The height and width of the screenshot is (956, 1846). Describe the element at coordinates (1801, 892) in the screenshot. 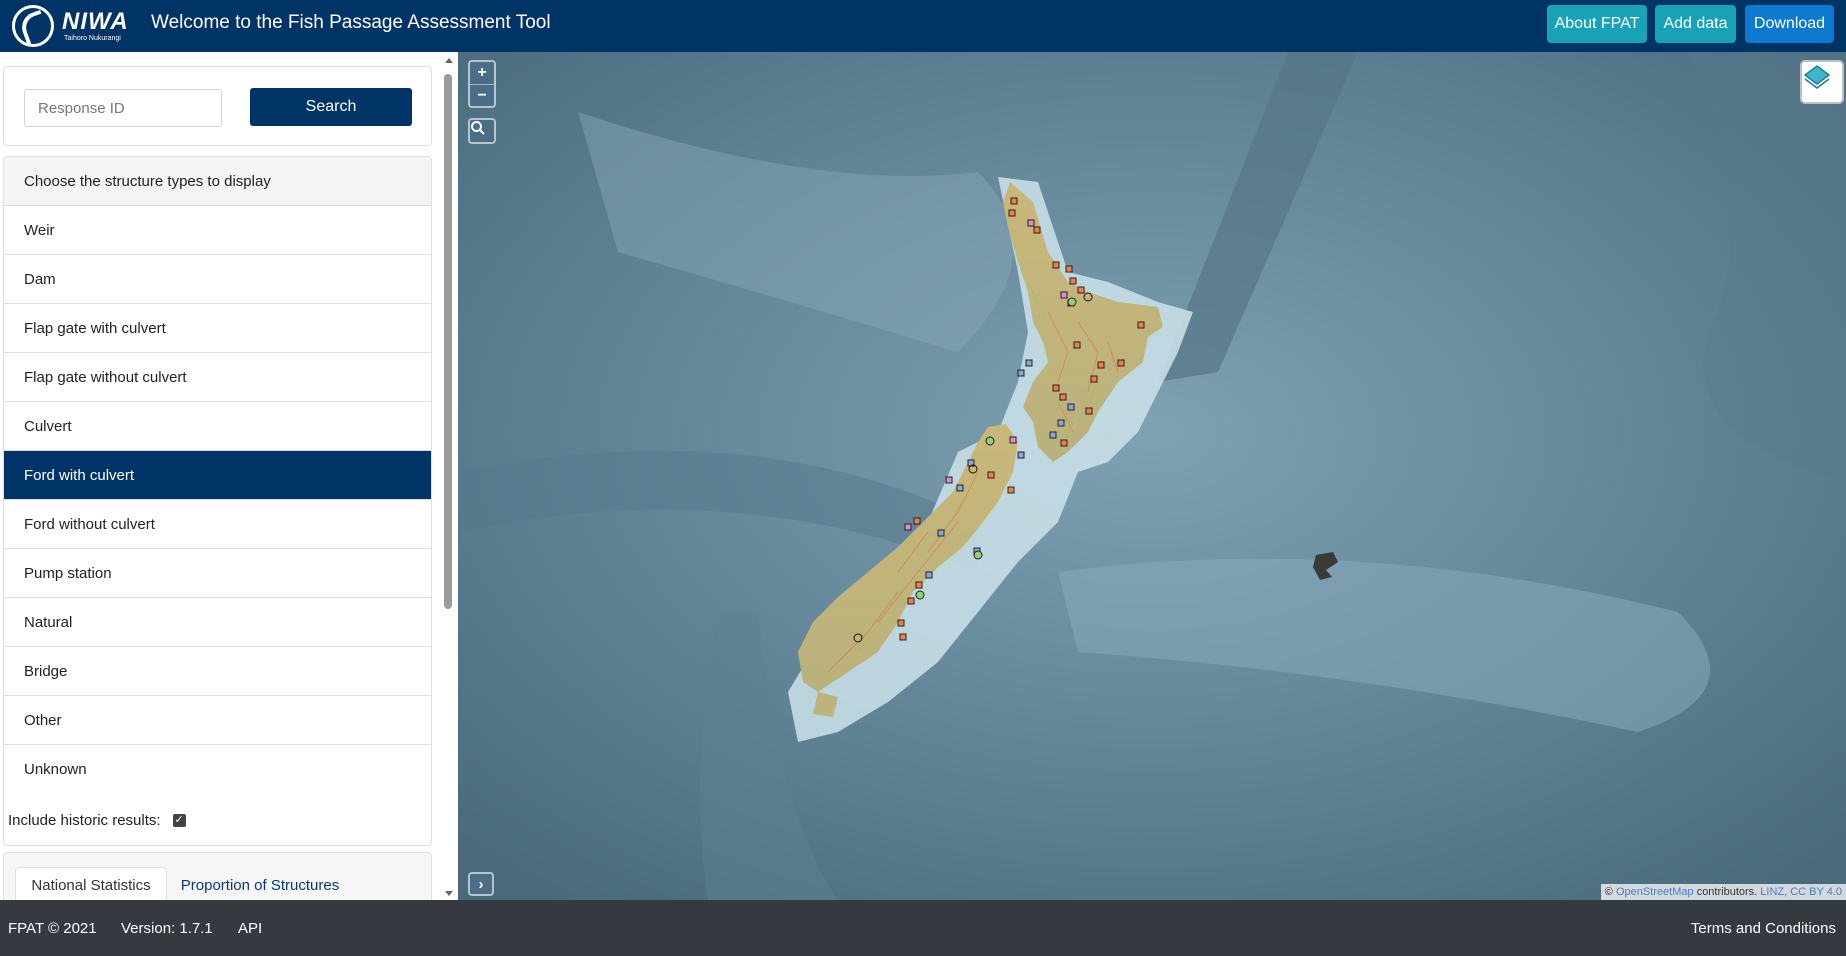

I see `linz-link: LINZ, CC BY 4.0` at that location.